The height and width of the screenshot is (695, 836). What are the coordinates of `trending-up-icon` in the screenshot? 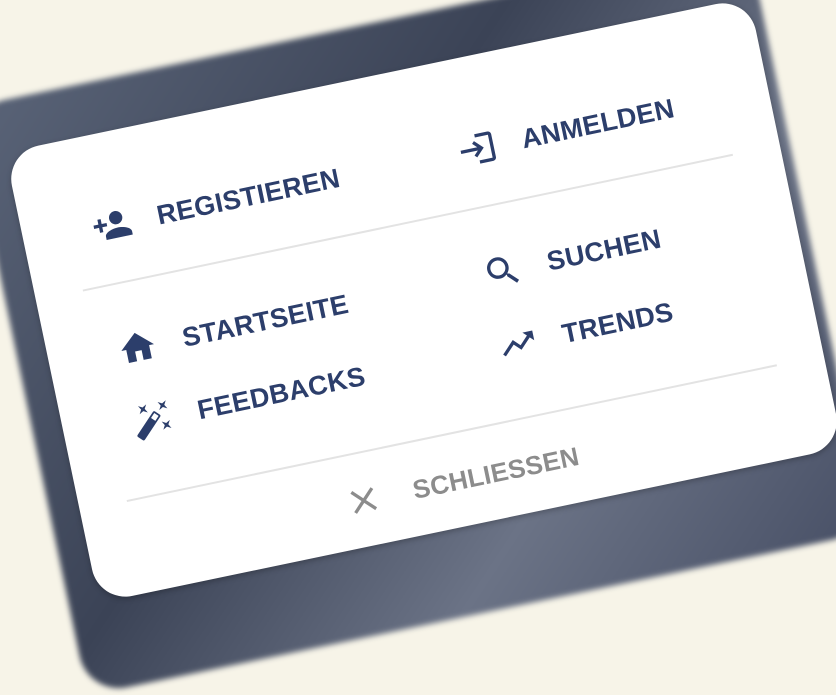 It's located at (517, 343).